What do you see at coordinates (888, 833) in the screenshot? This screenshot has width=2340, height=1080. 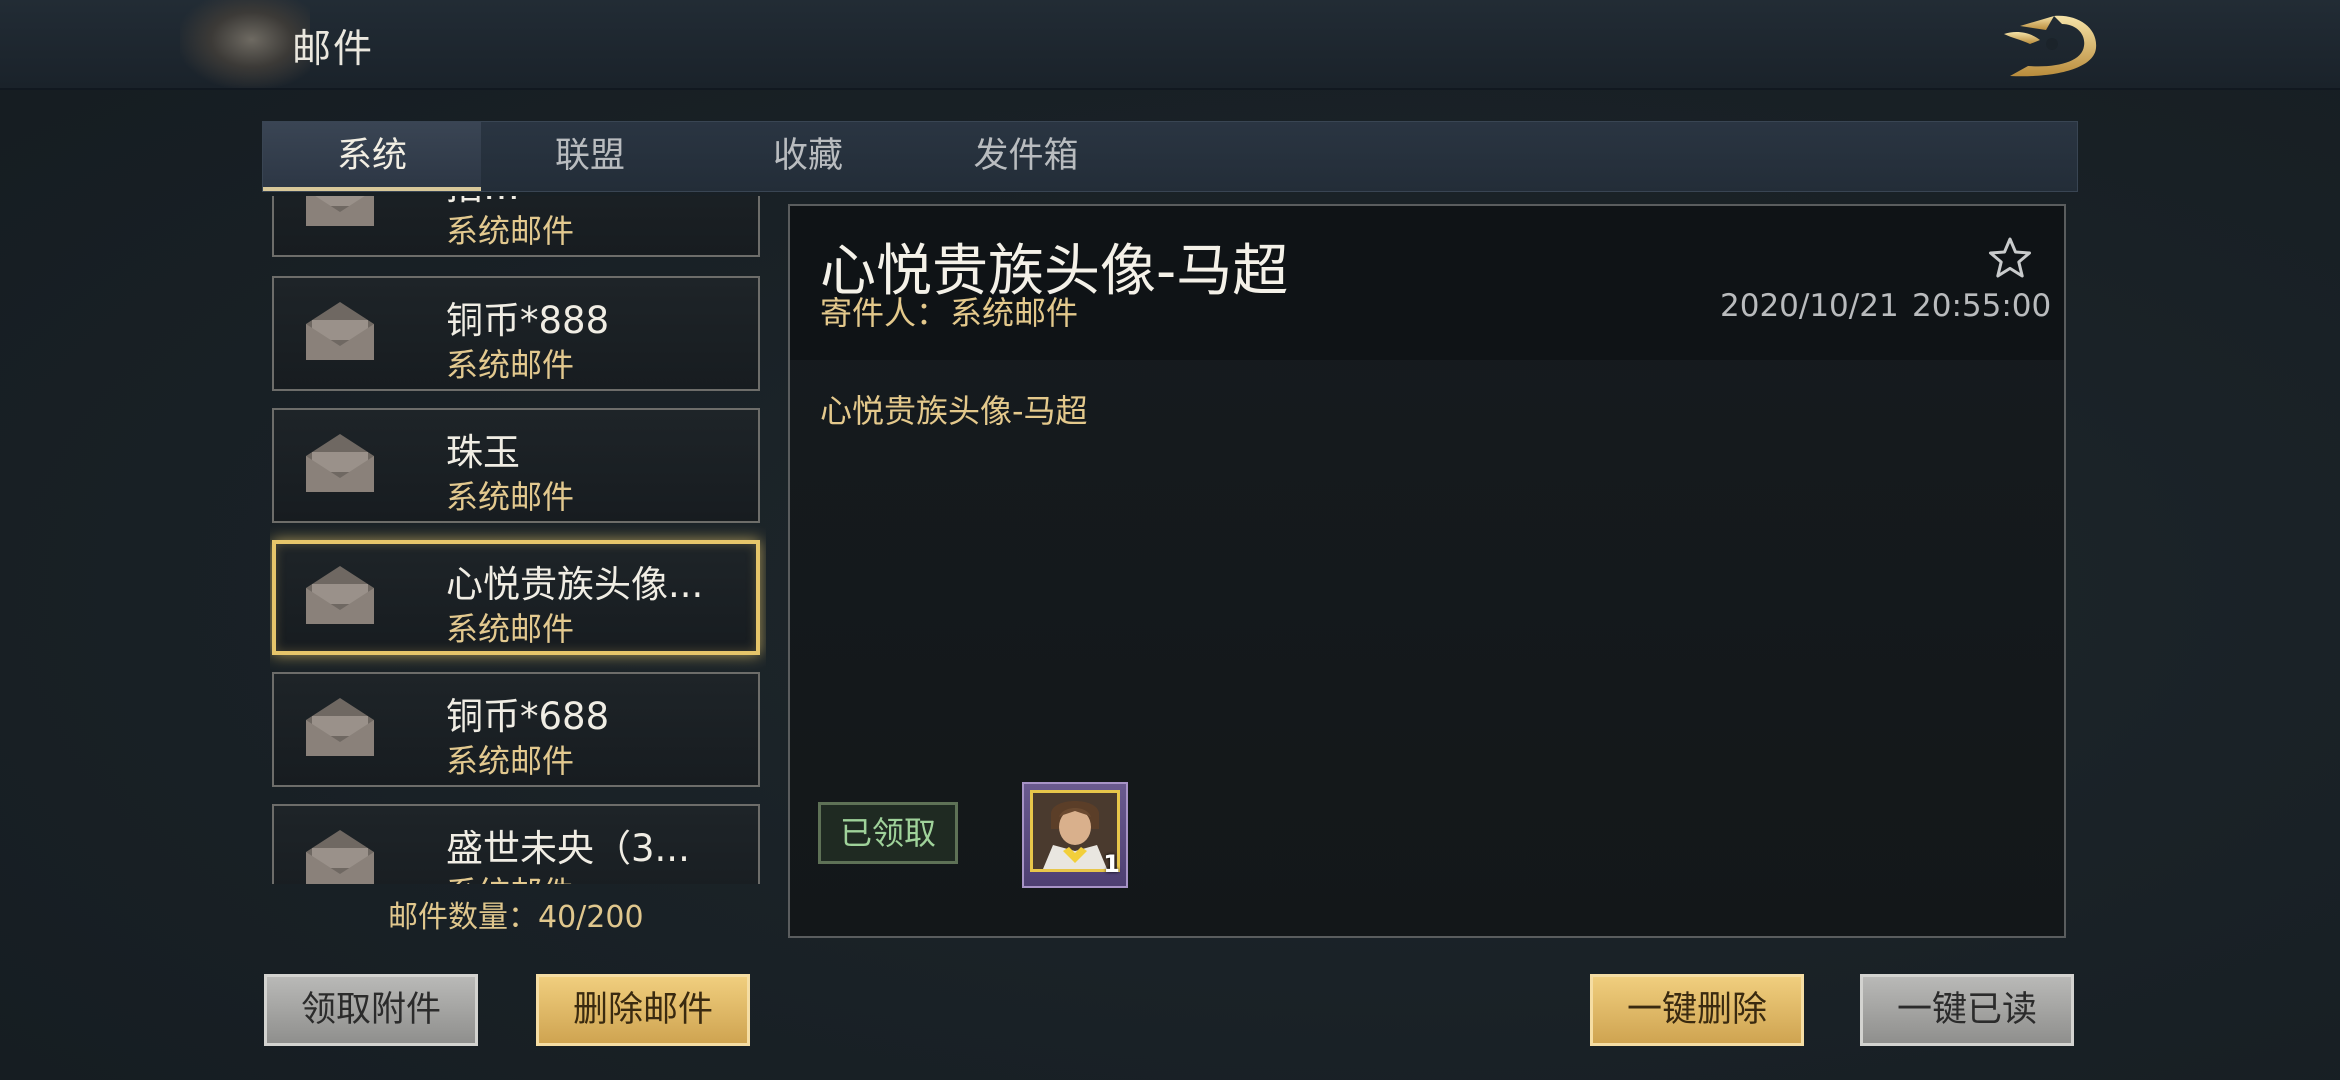 I see `claimed-badge: 已领取` at bounding box center [888, 833].